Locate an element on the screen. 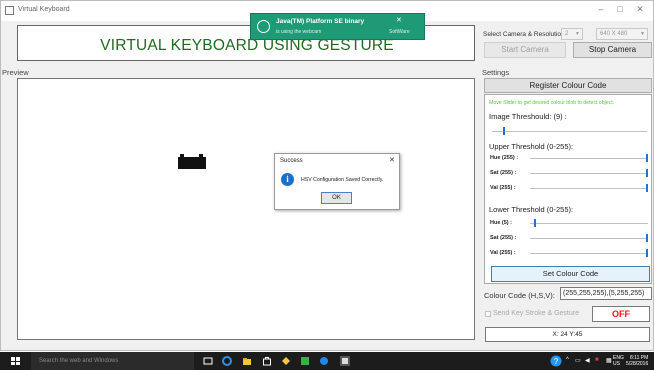 This screenshot has width=654, height=370. upper-hue-label: Hue (255) : is located at coordinates (504, 158).